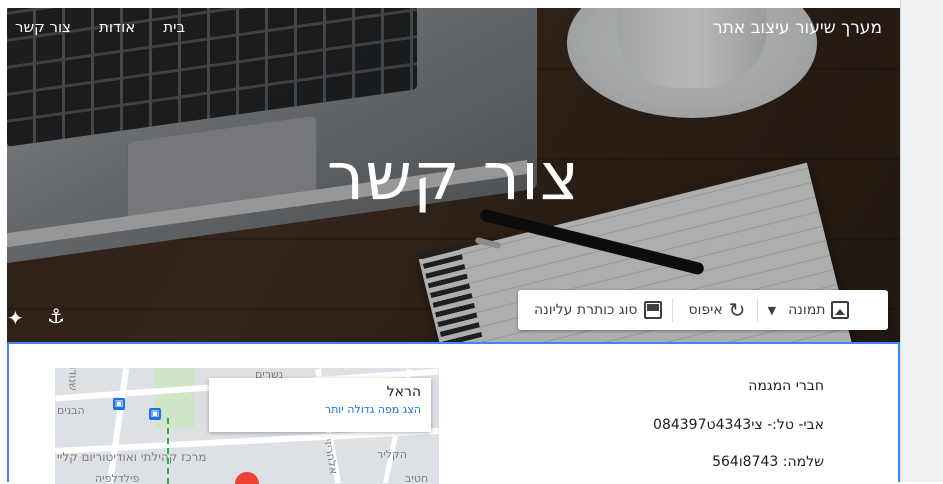 The height and width of the screenshot is (484, 943). I want to click on map-park, so click(175, 398).